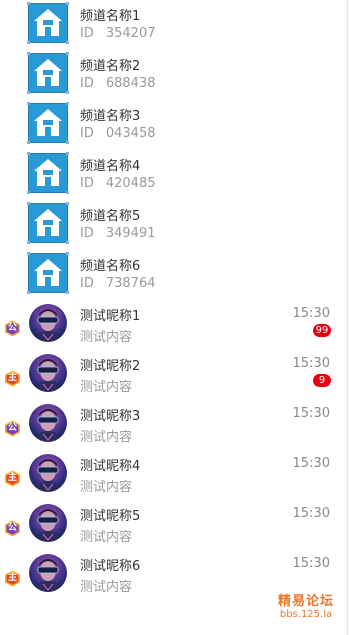 The height and width of the screenshot is (635, 350). What do you see at coordinates (110, 416) in the screenshot?
I see `contact-nickname: 测试昵称3` at bounding box center [110, 416].